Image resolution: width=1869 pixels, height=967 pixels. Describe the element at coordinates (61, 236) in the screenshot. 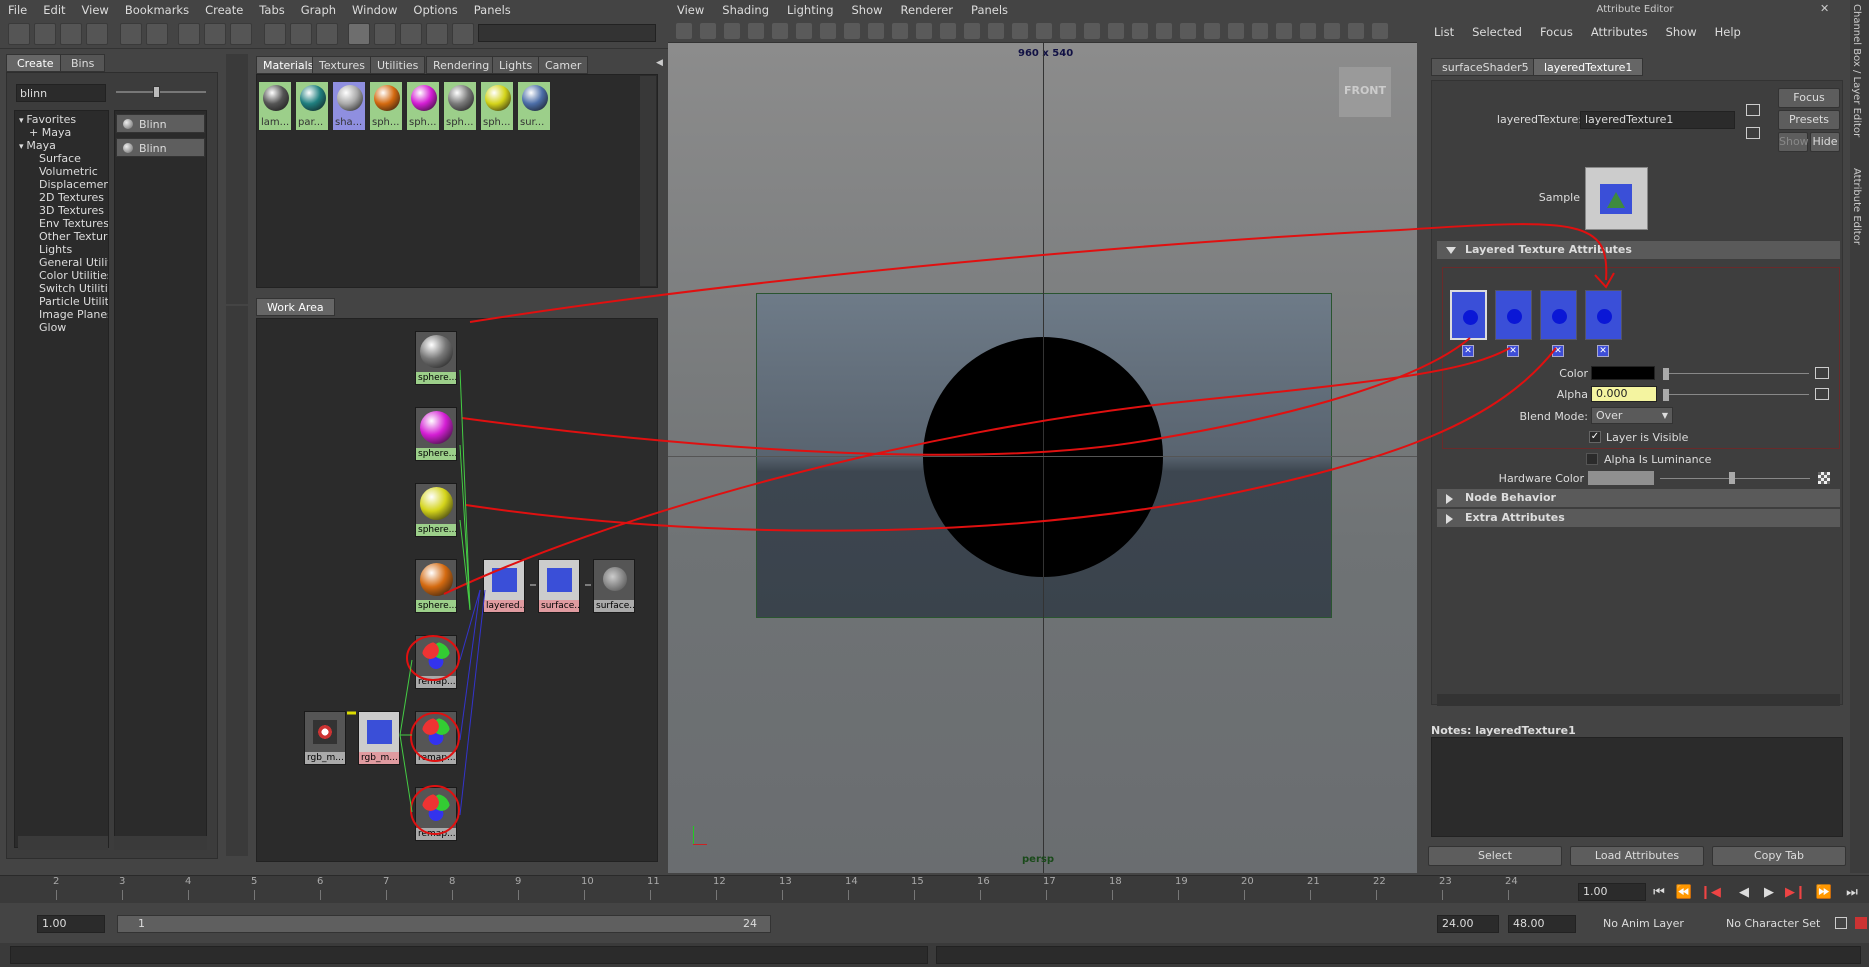

I see `tree-item: Other Textures` at that location.